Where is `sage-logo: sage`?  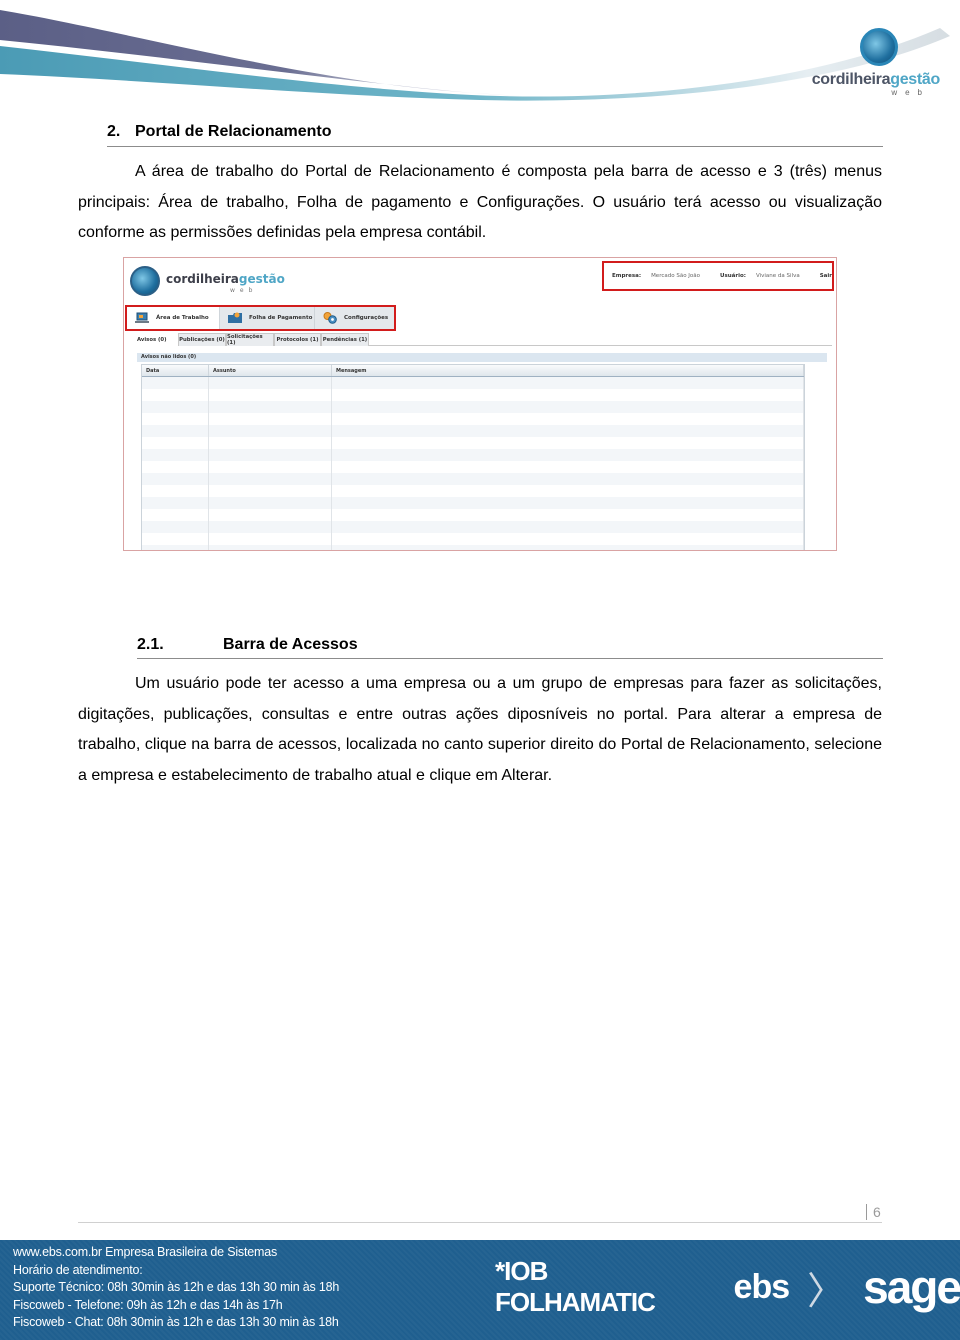 sage-logo: sage is located at coordinates (911, 1287).